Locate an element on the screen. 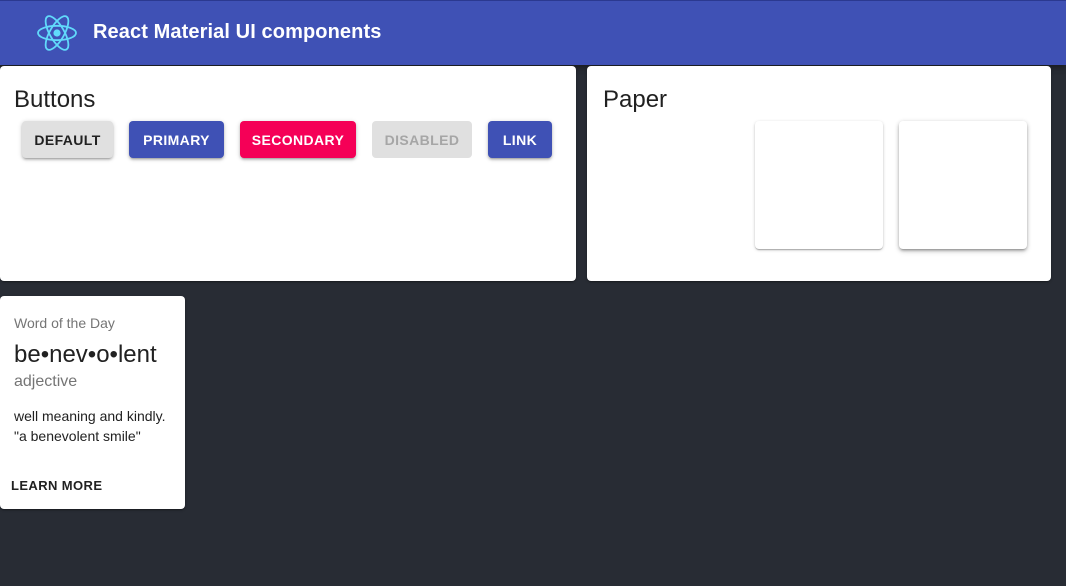 This screenshot has width=1066, height=586. disabled-button: Disabled is located at coordinates (422, 139).